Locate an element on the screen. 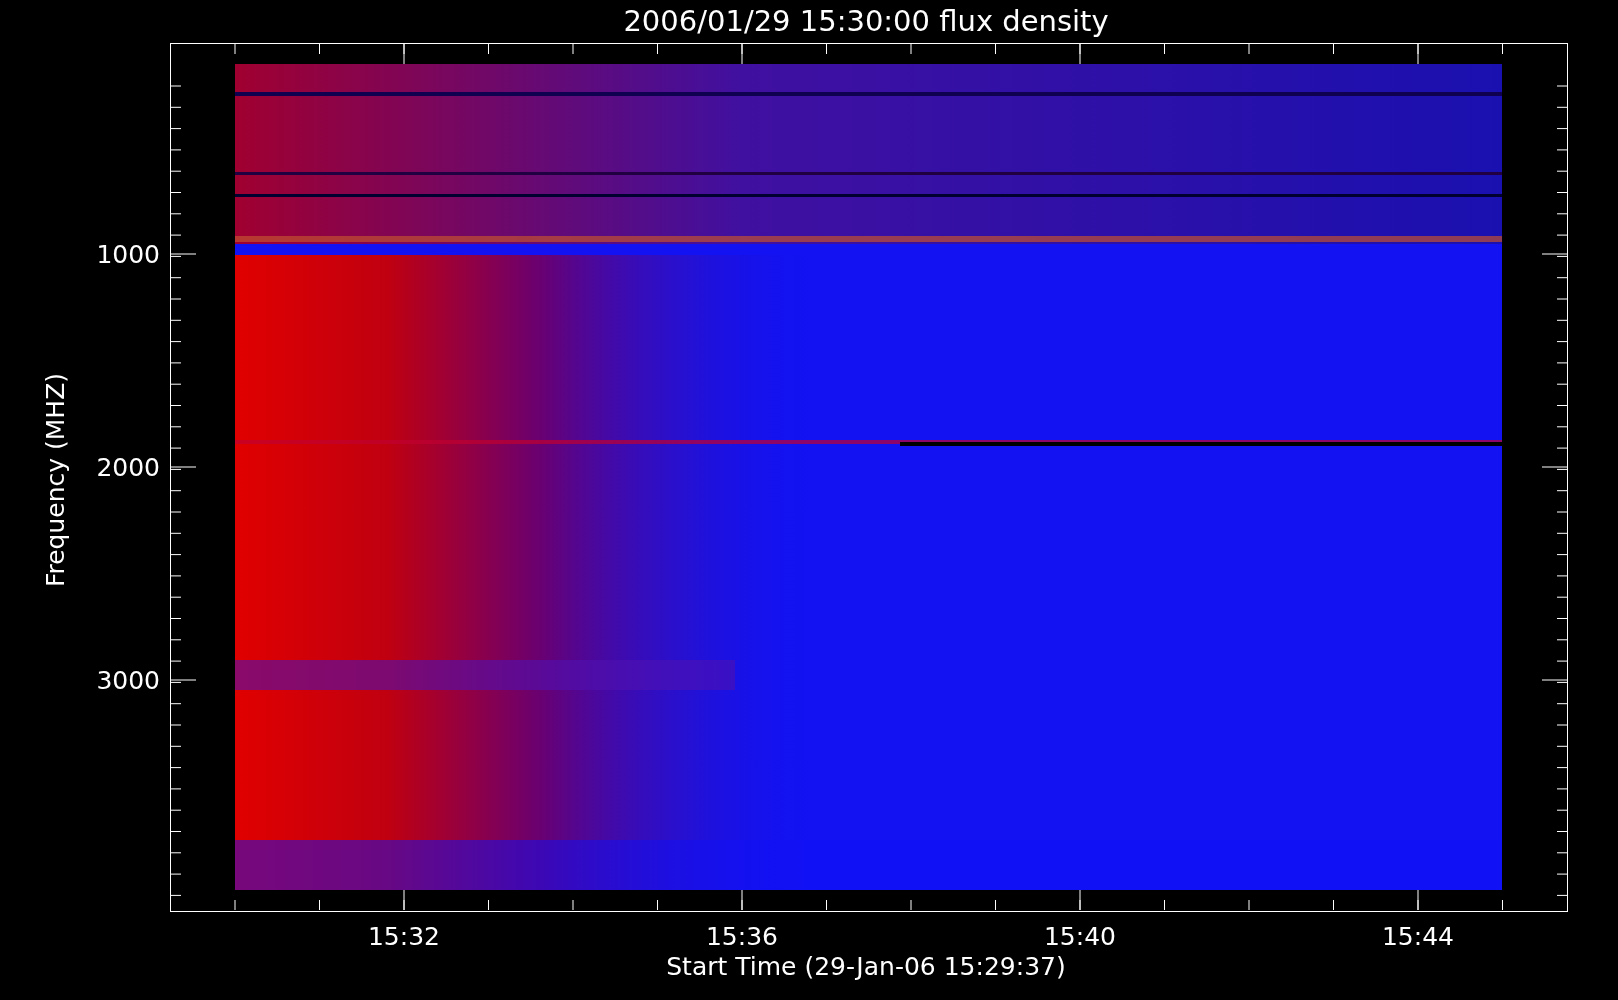 The width and height of the screenshot is (1618, 1000). axis-tick-label: 2000 is located at coordinates (128, 467).